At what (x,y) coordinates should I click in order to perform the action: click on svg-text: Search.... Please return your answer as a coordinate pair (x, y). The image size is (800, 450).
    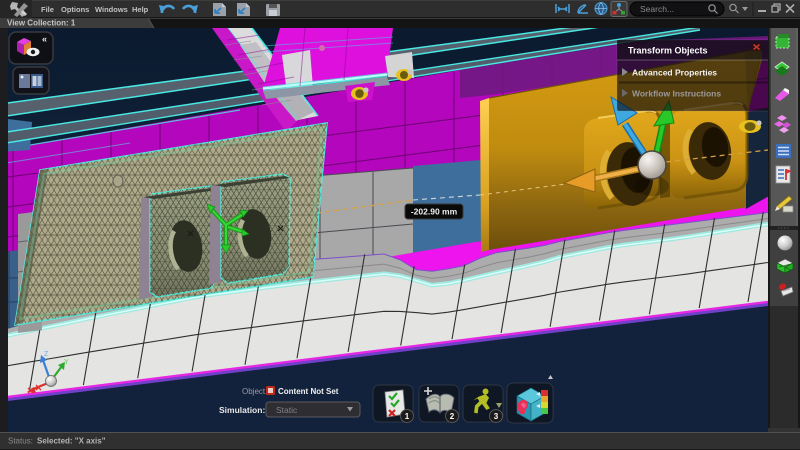
    Looking at the image, I should click on (657, 9).